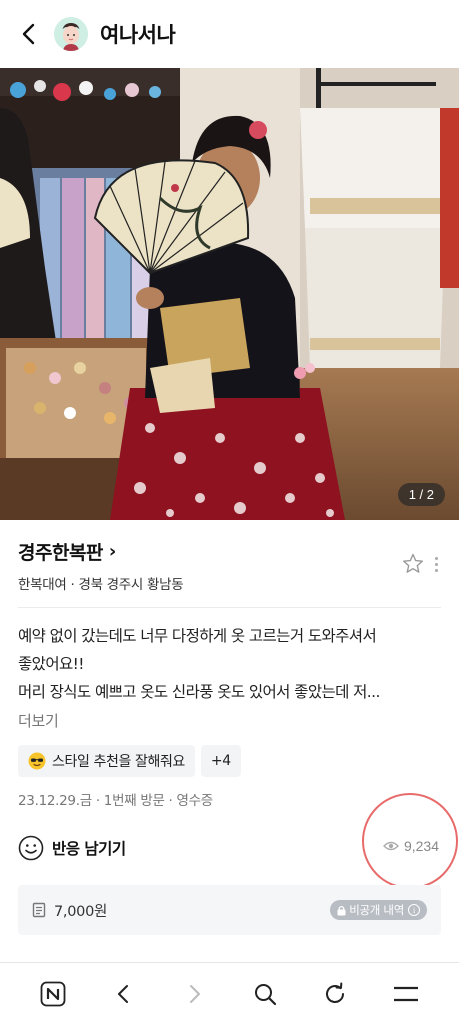  I want to click on view-count: 9,234, so click(411, 846).